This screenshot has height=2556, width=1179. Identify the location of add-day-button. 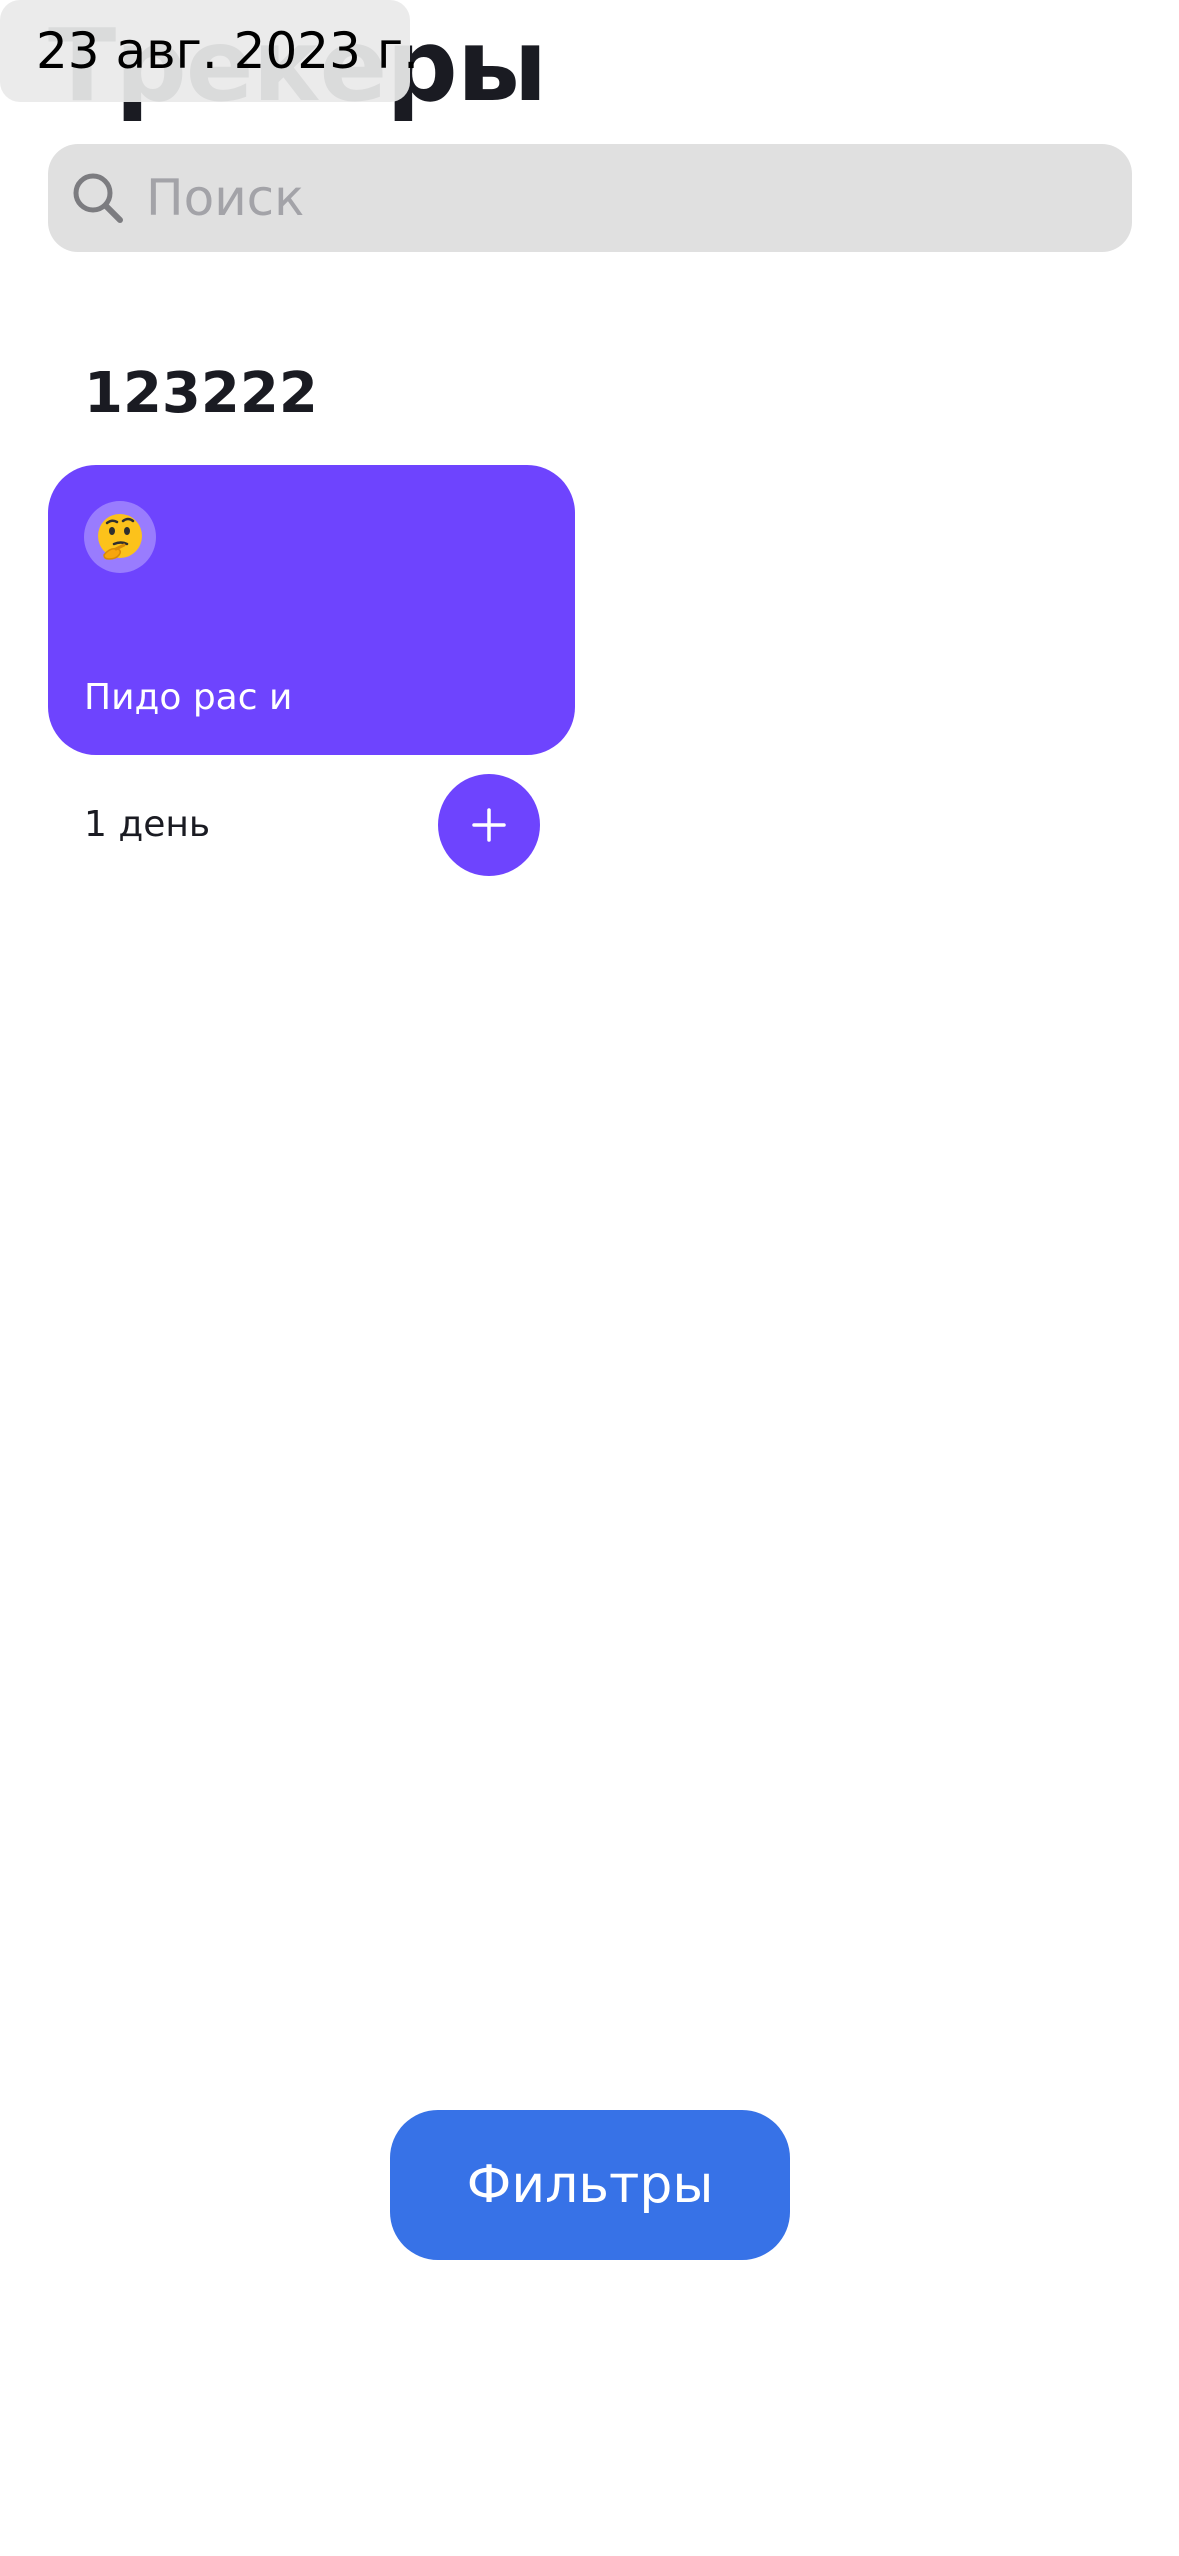
(489, 825).